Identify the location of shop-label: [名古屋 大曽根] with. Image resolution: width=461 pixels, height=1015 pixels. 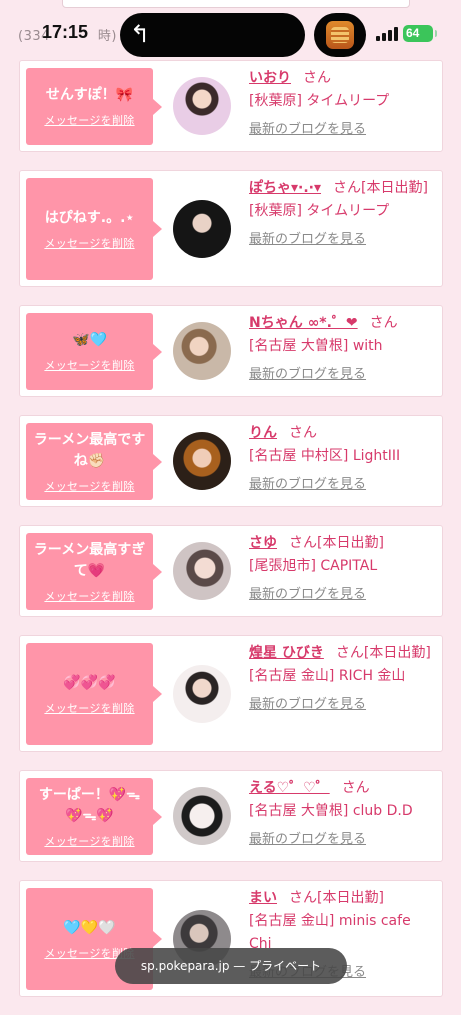
(316, 346).